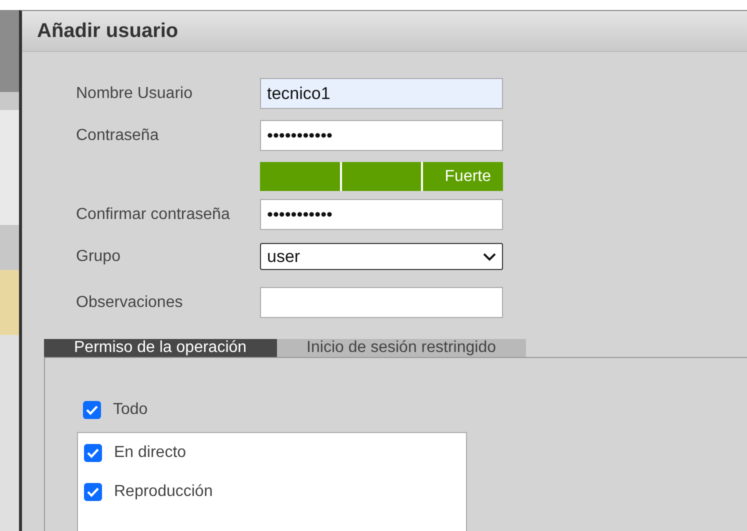 This screenshot has width=747, height=531. What do you see at coordinates (130, 303) in the screenshot?
I see `field-label: Observaciones` at bounding box center [130, 303].